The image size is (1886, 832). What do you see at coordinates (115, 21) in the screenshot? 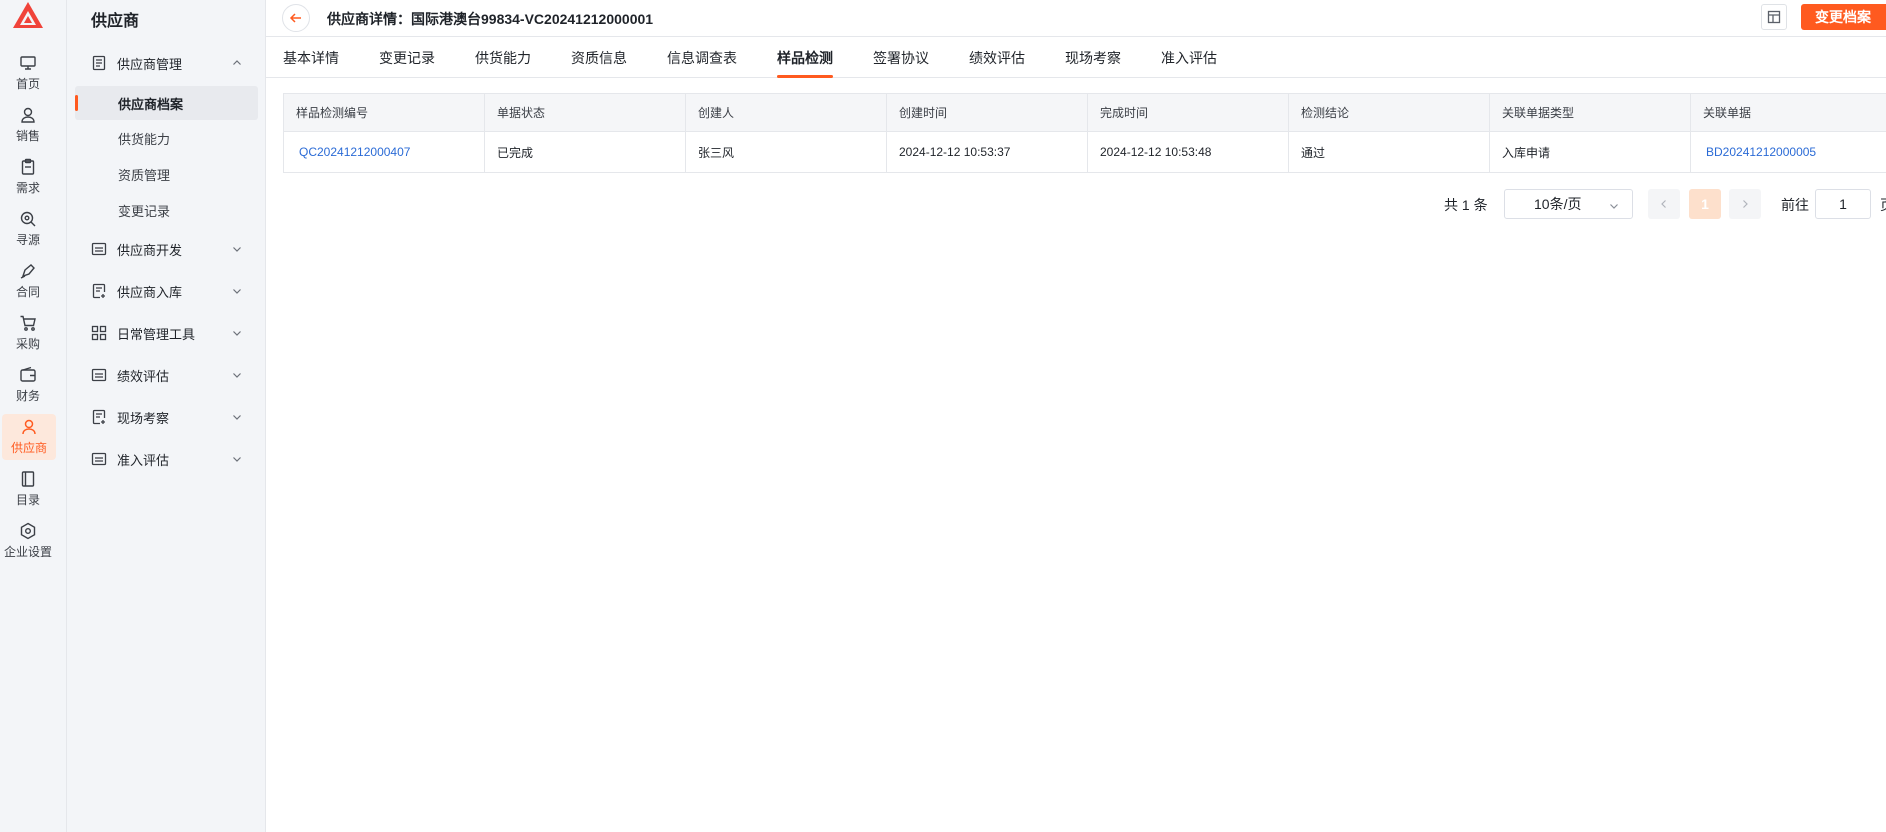
I see `sidebar-title: 供应商` at bounding box center [115, 21].